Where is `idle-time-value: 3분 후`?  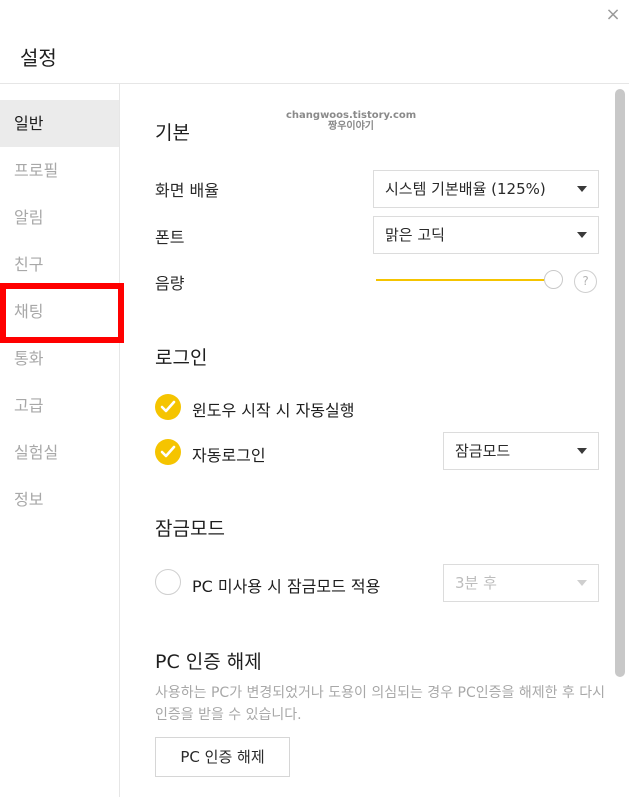
idle-time-value: 3분 후 is located at coordinates (476, 583).